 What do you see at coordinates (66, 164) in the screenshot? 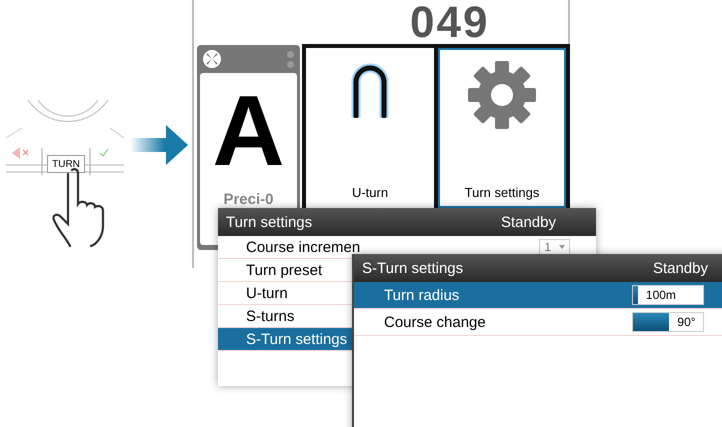
I see `turn-key: TURN` at bounding box center [66, 164].